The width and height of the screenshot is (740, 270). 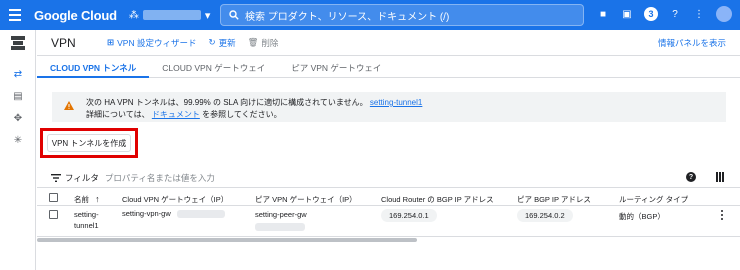 What do you see at coordinates (699, 14) in the screenshot?
I see `more-vert-icon: ⋮` at bounding box center [699, 14].